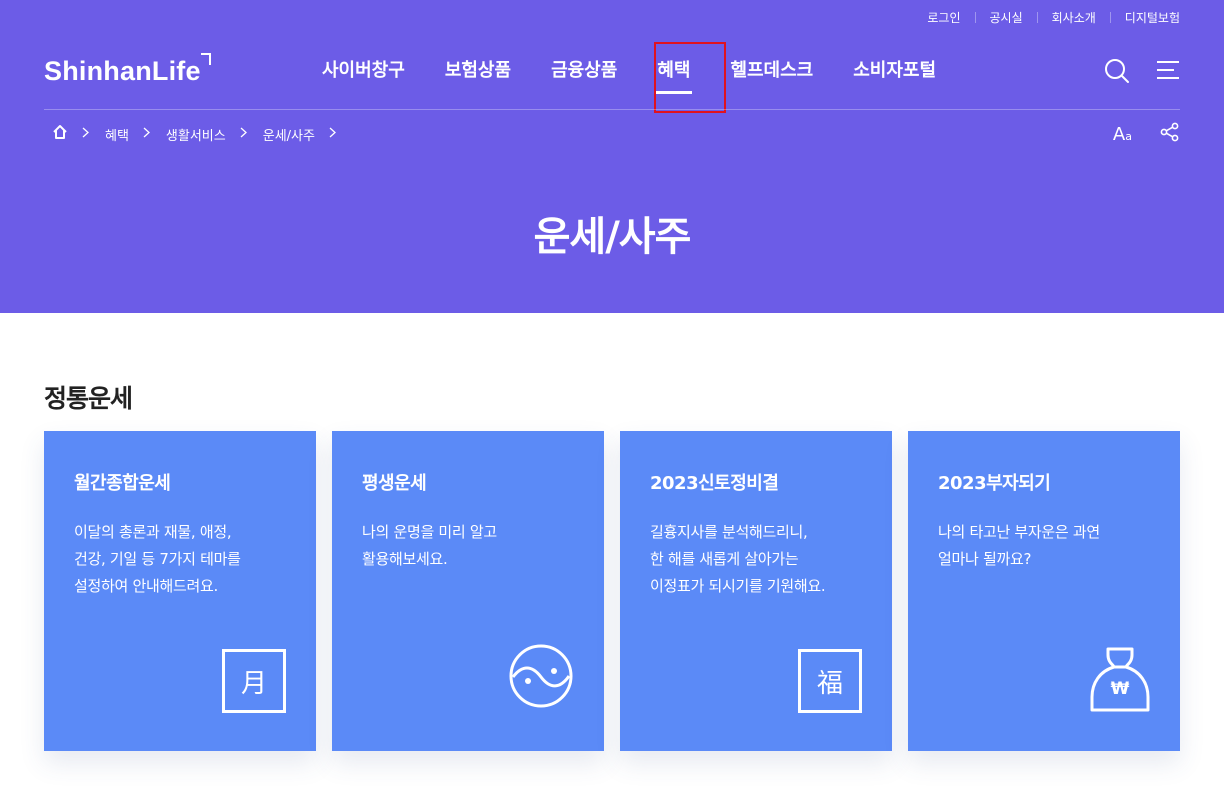  I want to click on breadcrumb: 혜택 생활서비스 운세/사주, so click(202, 134).